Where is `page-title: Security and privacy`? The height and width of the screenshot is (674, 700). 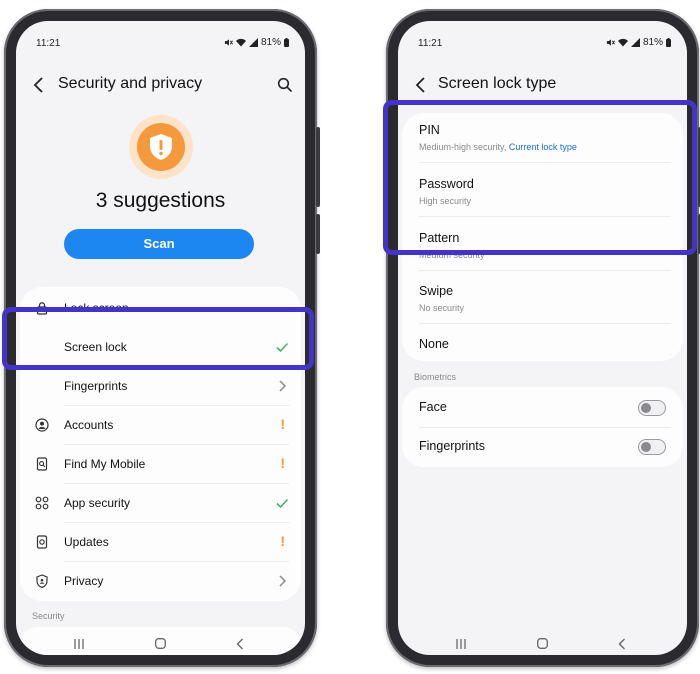
page-title: Security and privacy is located at coordinates (130, 83).